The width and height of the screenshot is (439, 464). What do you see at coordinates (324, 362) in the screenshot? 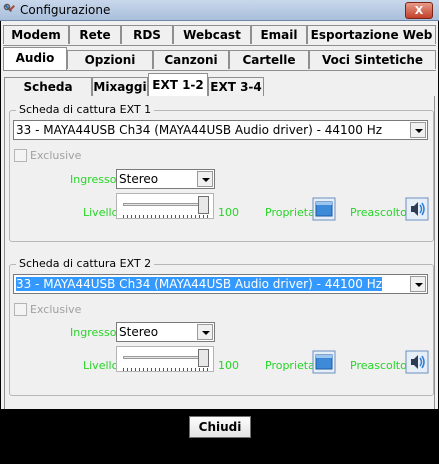
I see `ext2-properties-window-icon` at bounding box center [324, 362].